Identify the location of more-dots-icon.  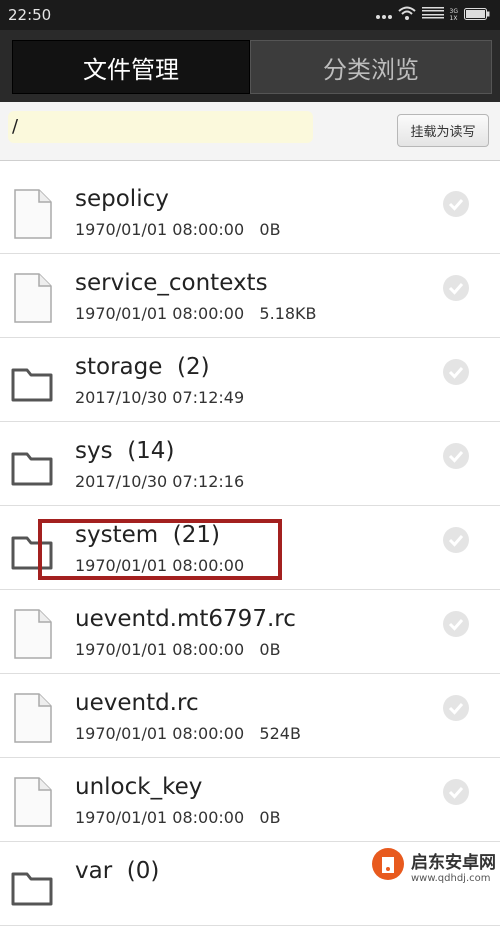
(383, 15).